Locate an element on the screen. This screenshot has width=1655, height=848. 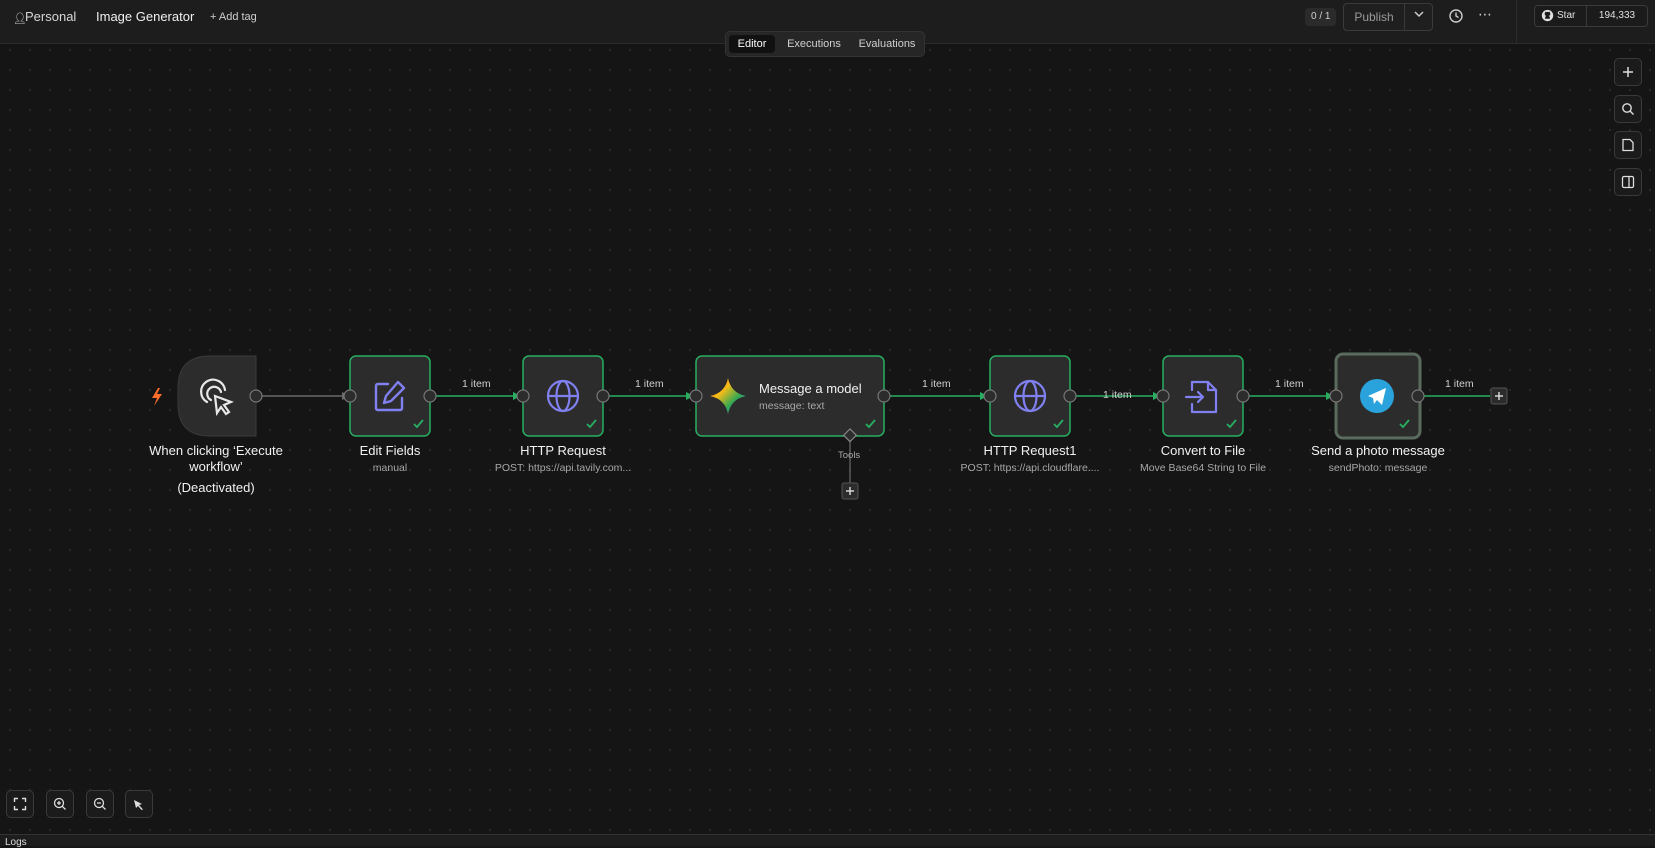
publish-button-group: Publish is located at coordinates (1388, 17).